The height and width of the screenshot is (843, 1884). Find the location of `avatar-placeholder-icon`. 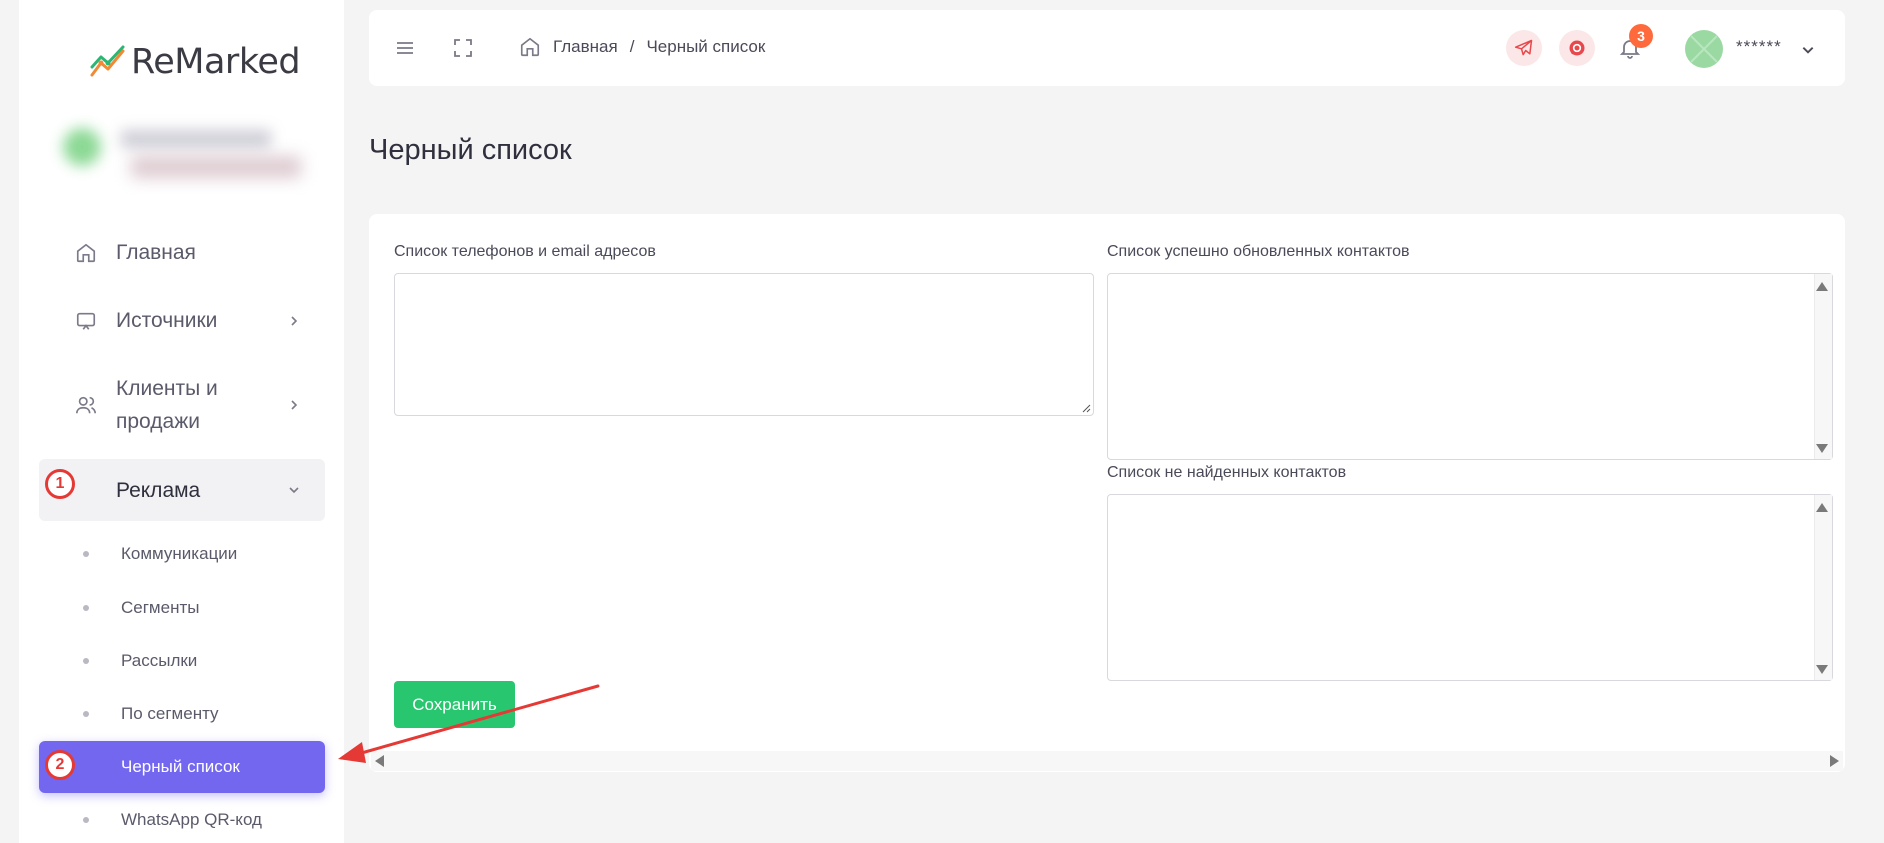

avatar-placeholder-icon is located at coordinates (1704, 49).